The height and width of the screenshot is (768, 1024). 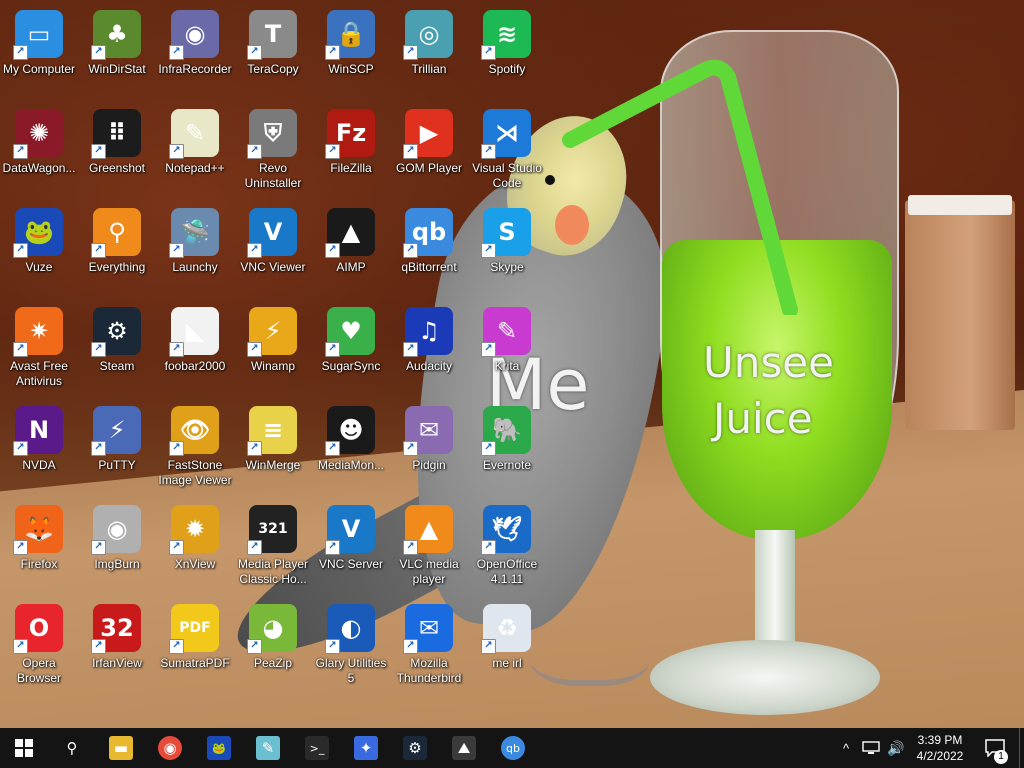 What do you see at coordinates (117, 347) in the screenshot?
I see `desktop-icon: ⚙ ↗ Steam` at bounding box center [117, 347].